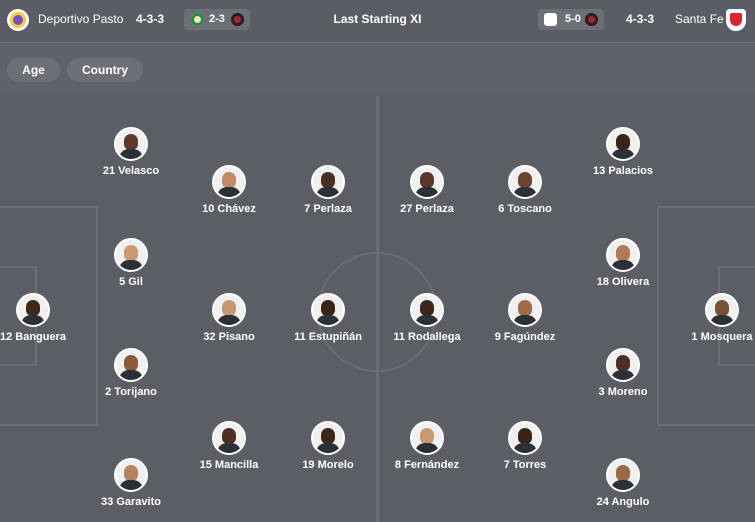 The image size is (755, 522). What do you see at coordinates (427, 209) in the screenshot?
I see `player-name: 27 Perlaza` at bounding box center [427, 209].